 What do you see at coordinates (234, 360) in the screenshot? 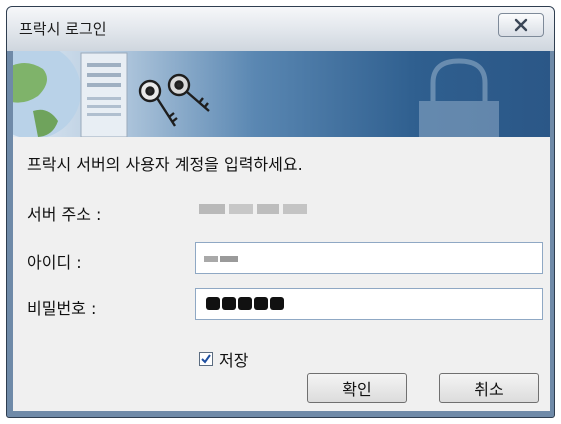
I see `save-label: 저장` at bounding box center [234, 360].